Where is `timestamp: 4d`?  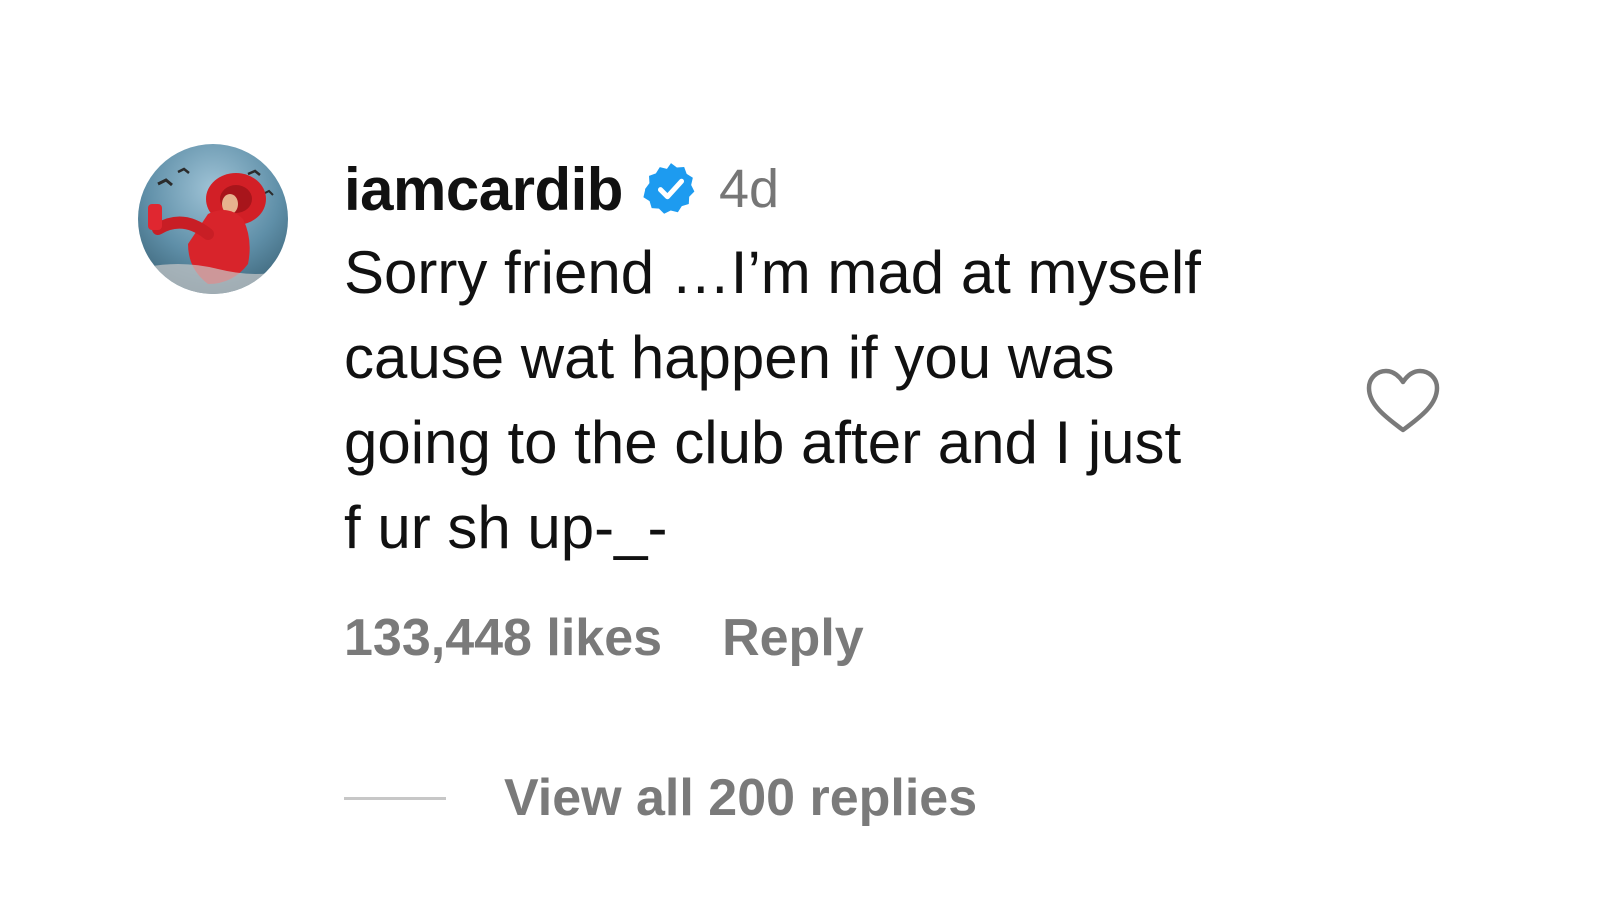 timestamp: 4d is located at coordinates (749, 189).